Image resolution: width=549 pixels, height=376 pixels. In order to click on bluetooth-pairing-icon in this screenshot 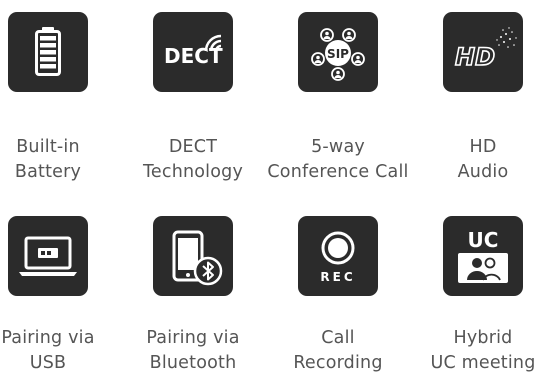, I will do `click(193, 256)`.